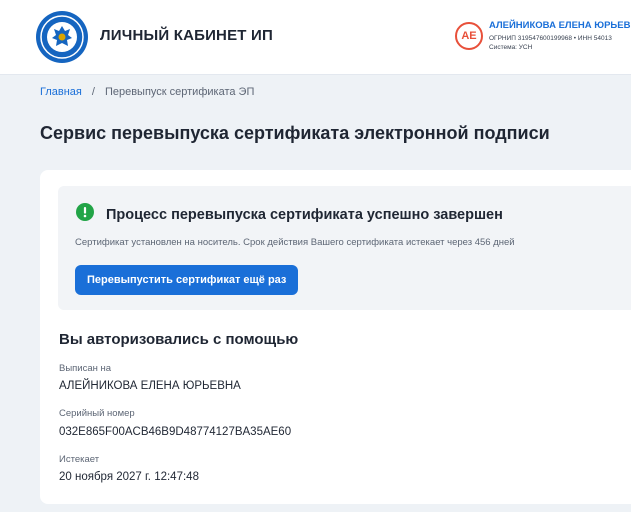 The width and height of the screenshot is (631, 512). Describe the element at coordinates (187, 280) in the screenshot. I see `reissue-certificate-button: Перевыпустить сертификат ещё раз` at that location.